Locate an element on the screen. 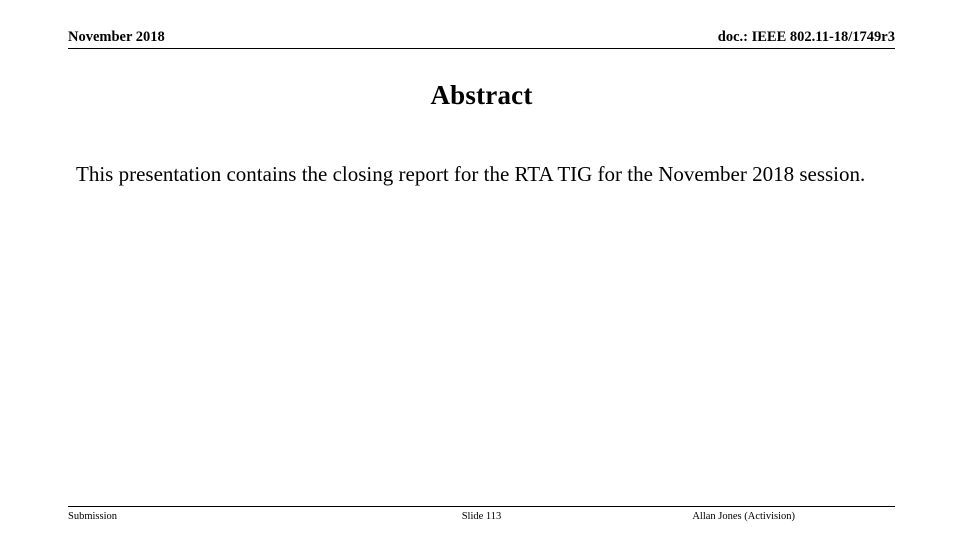 This screenshot has width=960, height=540. header-date: November 2018 is located at coordinates (116, 37).